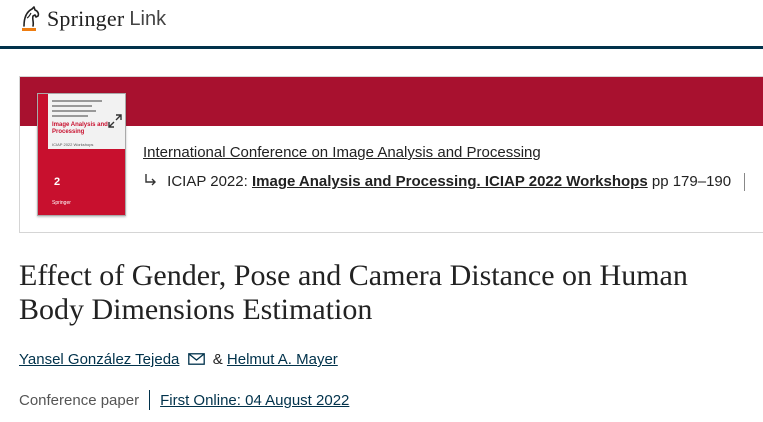  I want to click on springer-link-logo: Springer Link, so click(93, 19).